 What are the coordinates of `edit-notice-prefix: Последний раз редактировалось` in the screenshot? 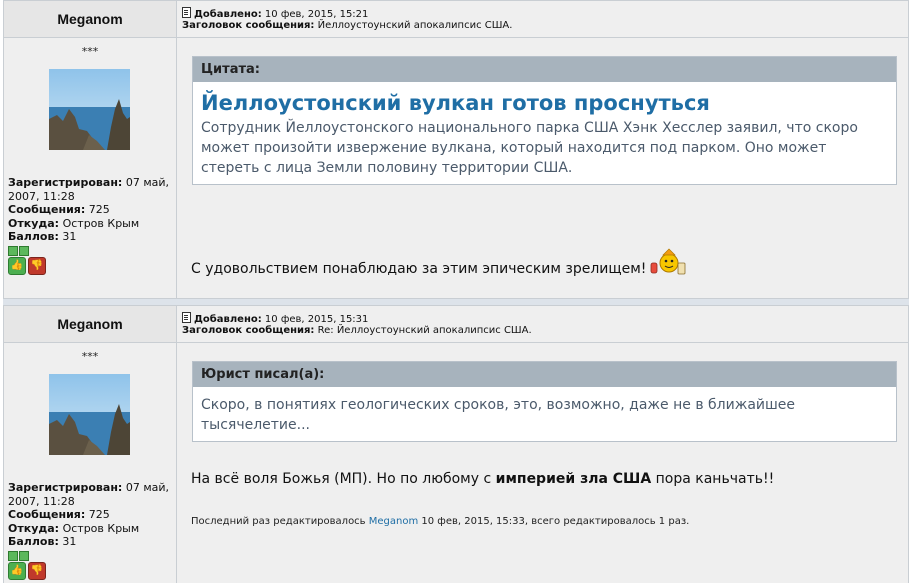 It's located at (280, 521).